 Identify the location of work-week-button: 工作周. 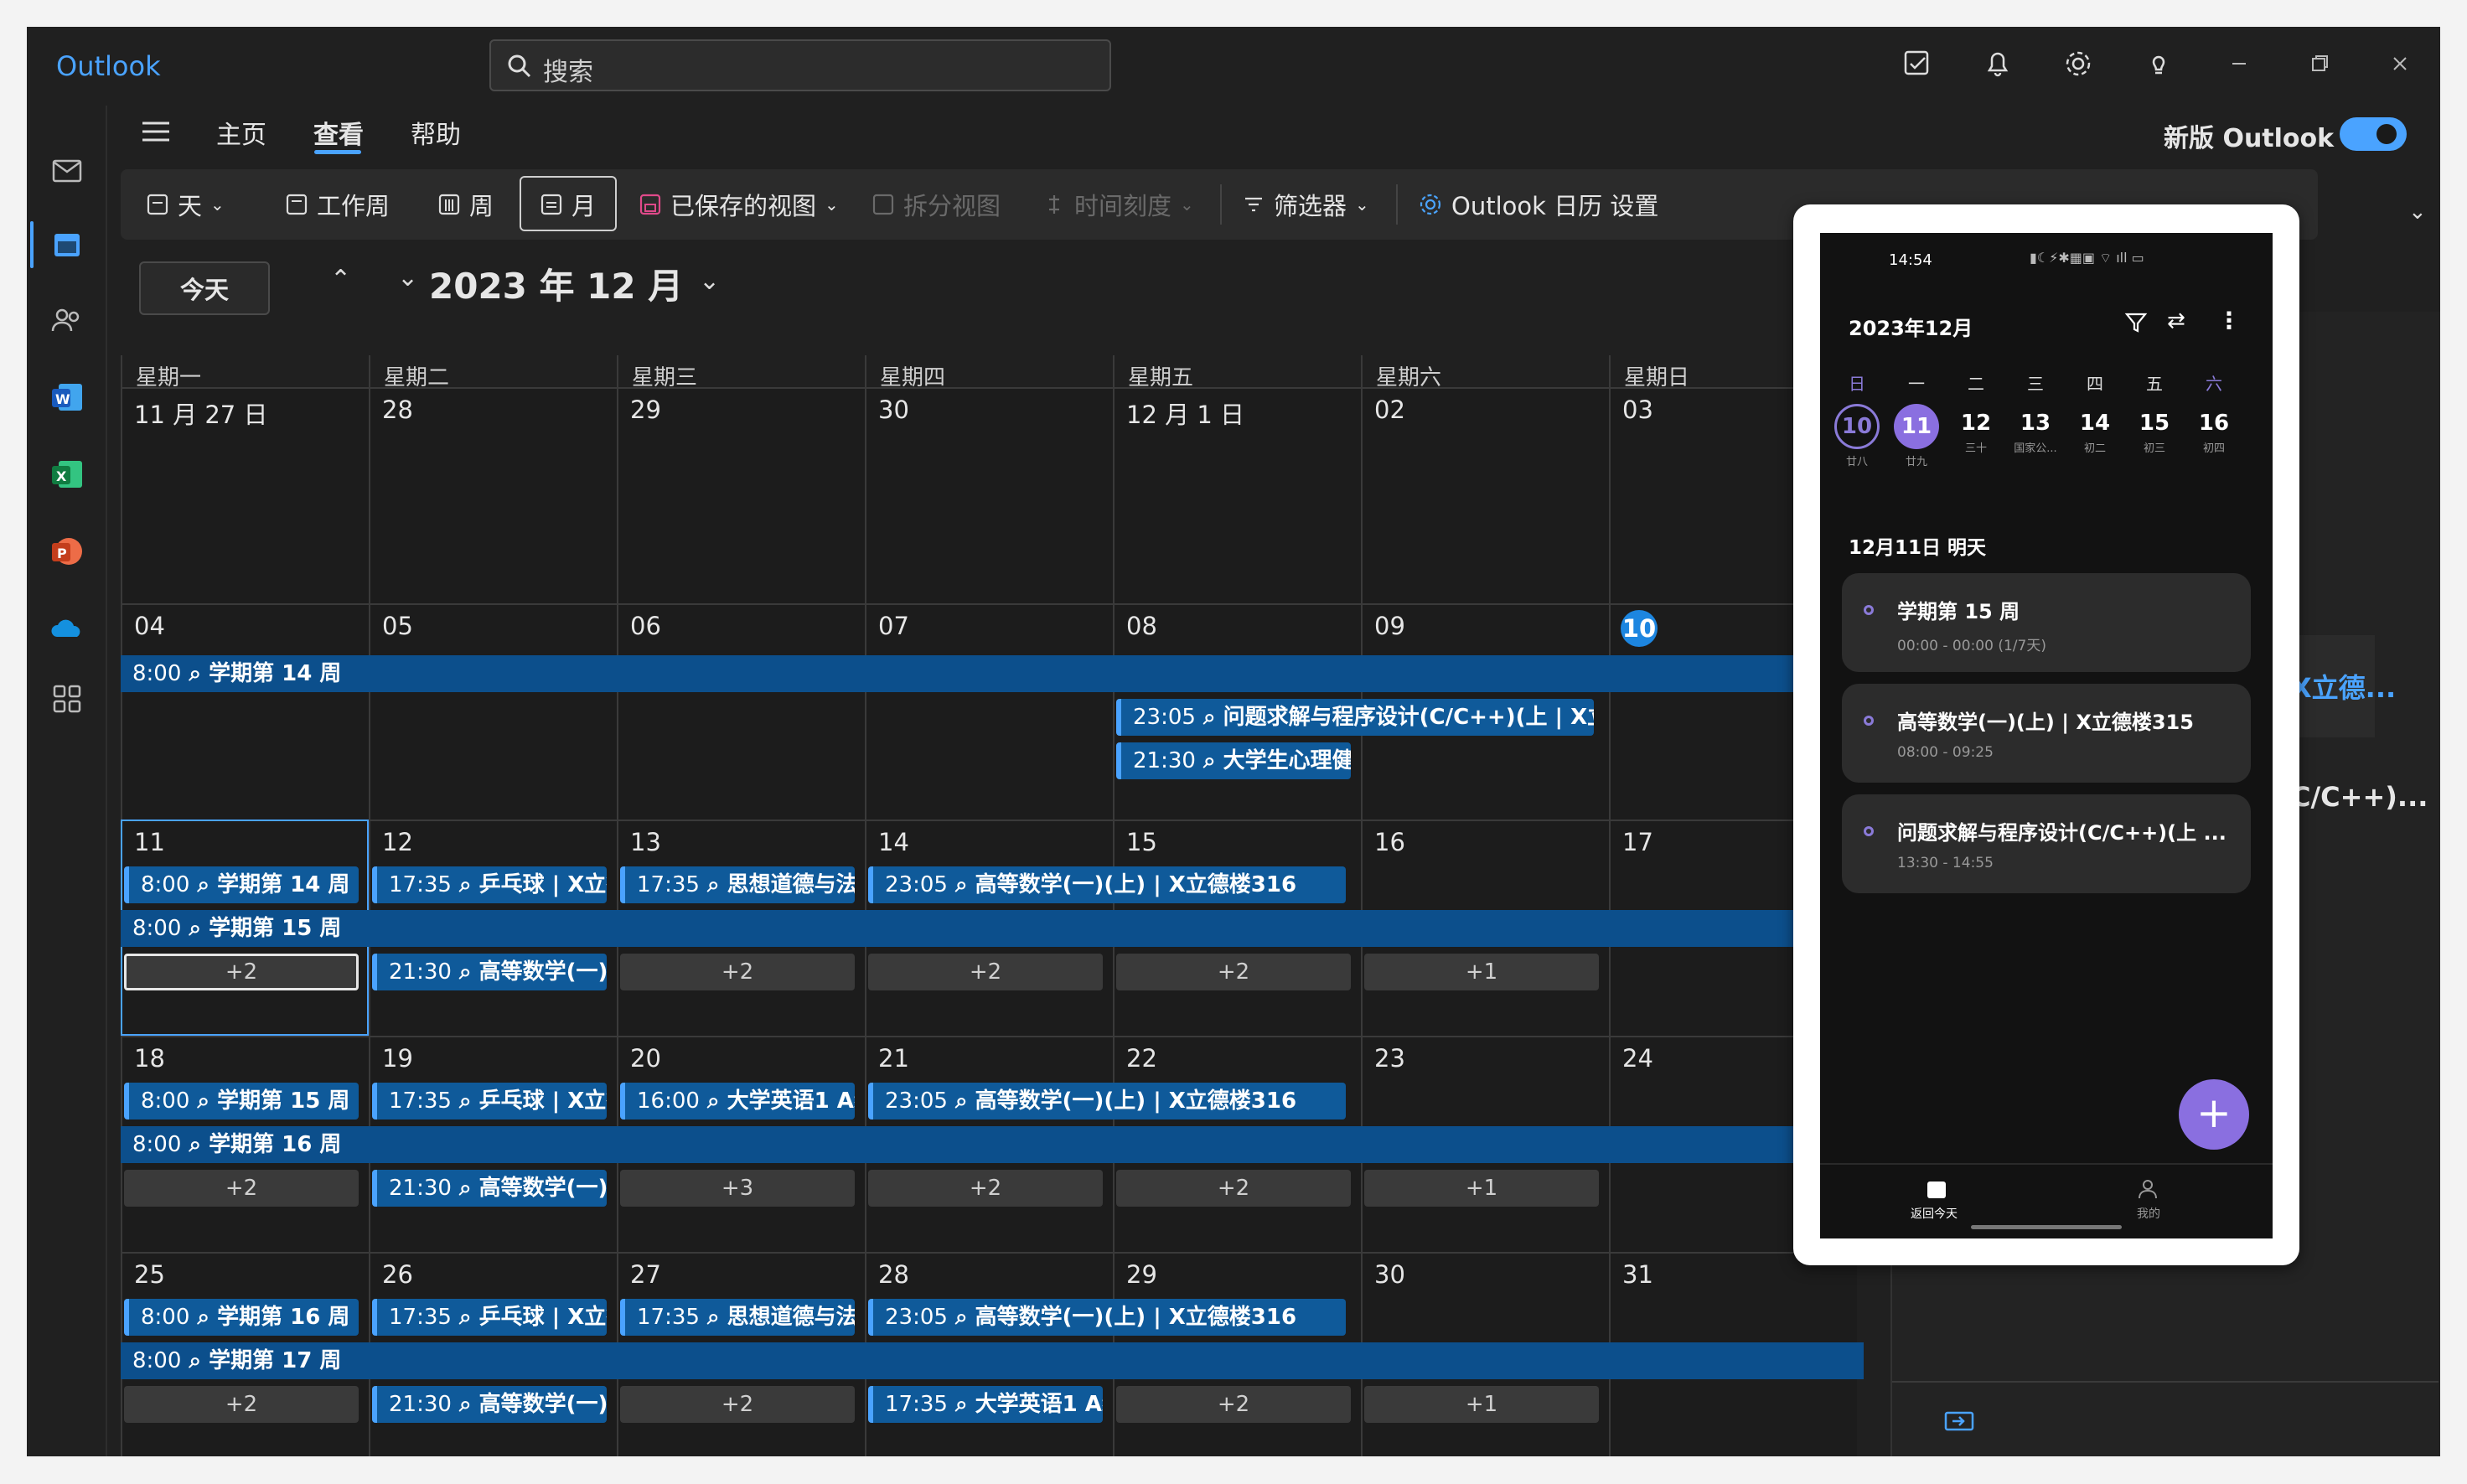
(337, 204).